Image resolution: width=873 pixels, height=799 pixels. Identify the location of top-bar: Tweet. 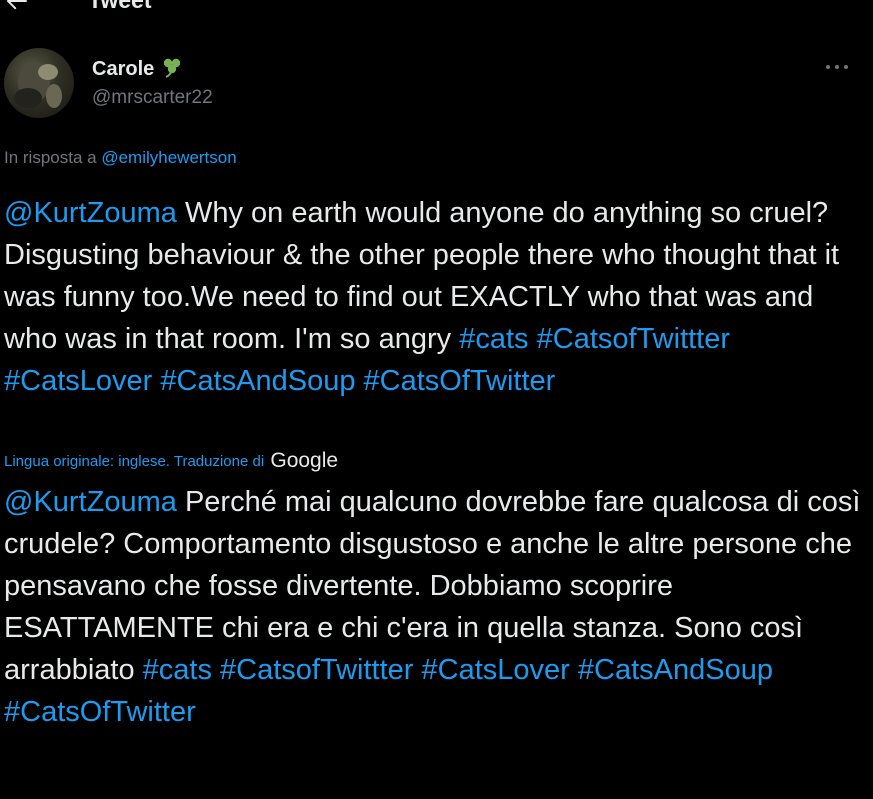
(436, 11).